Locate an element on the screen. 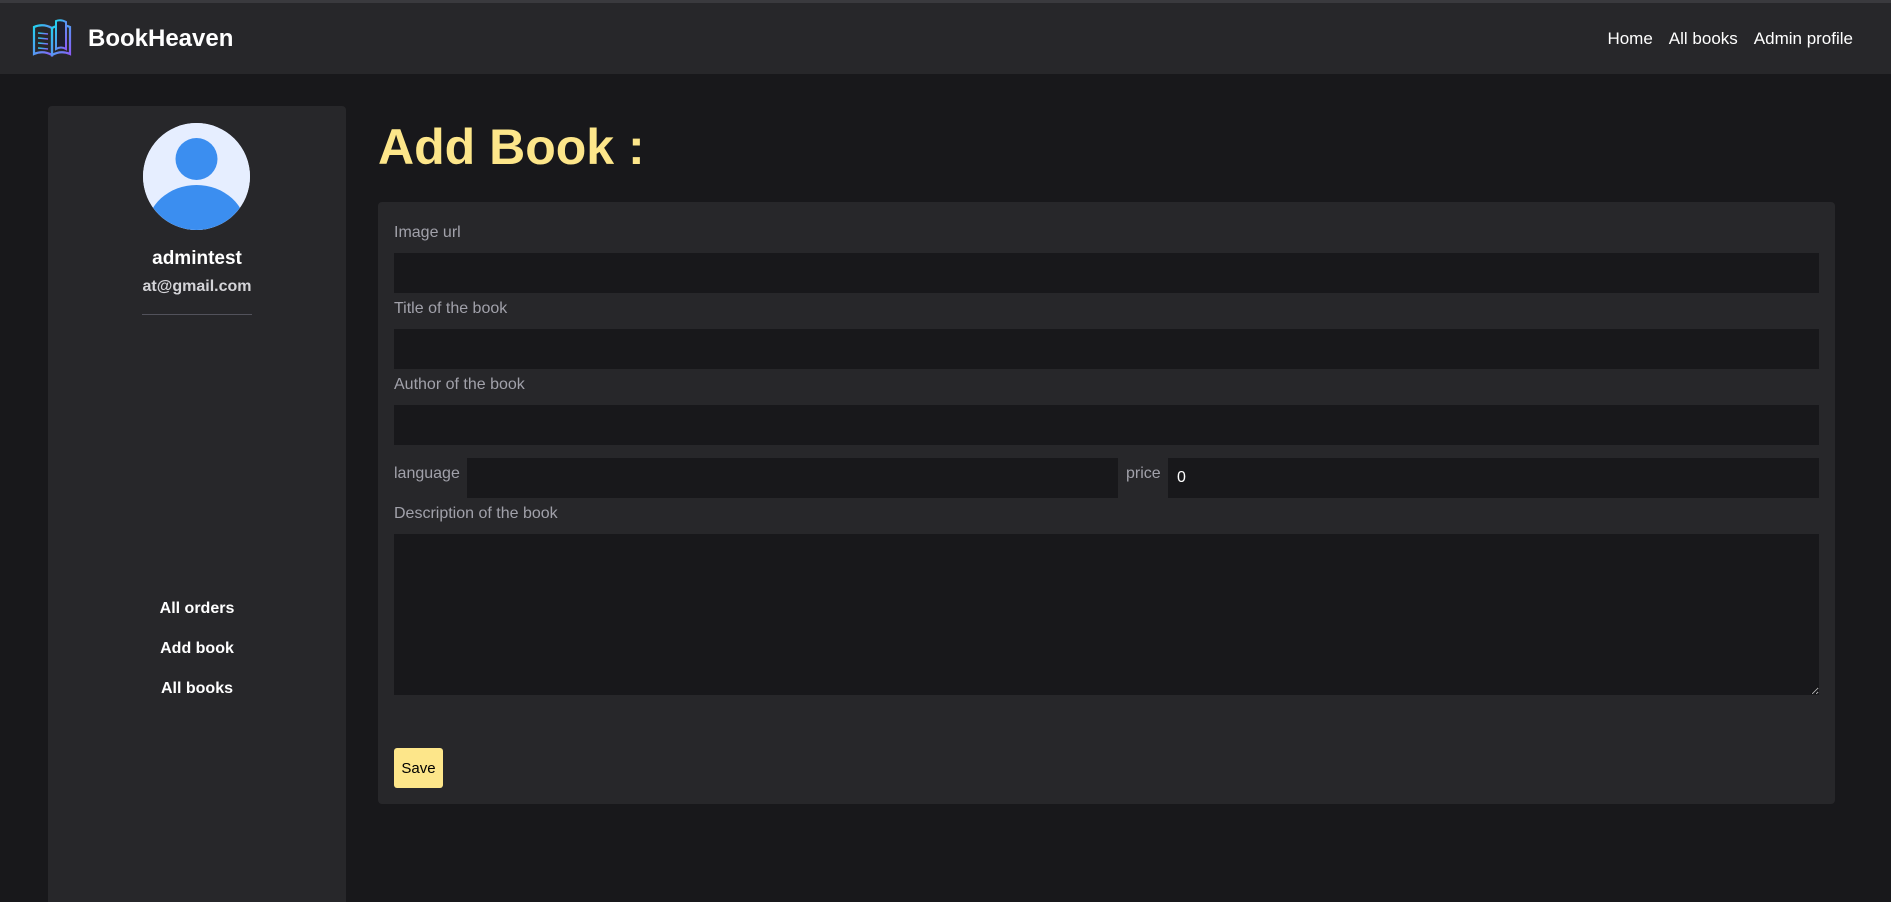 Image resolution: width=1891 pixels, height=902 pixels. language-label: language is located at coordinates (427, 473).